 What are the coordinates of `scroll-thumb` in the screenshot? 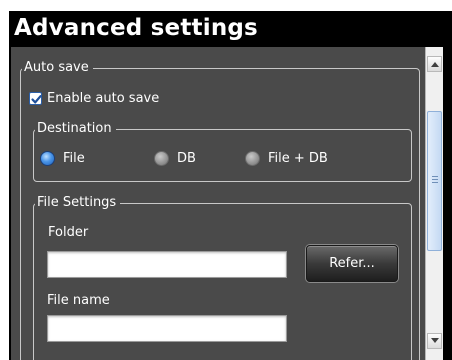 It's located at (434, 181).